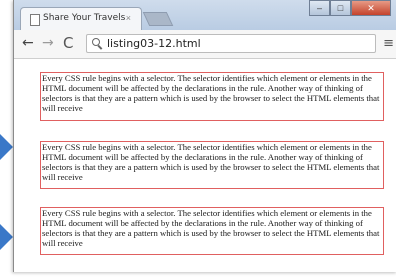  What do you see at coordinates (35, 20) in the screenshot?
I see `page-icon` at bounding box center [35, 20].